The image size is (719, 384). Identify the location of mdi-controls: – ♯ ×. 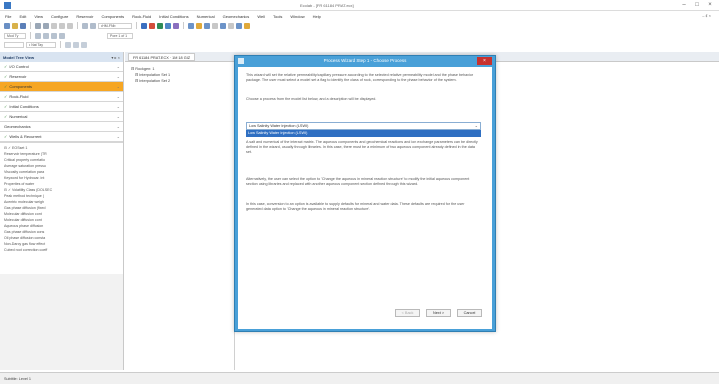
(706, 15).